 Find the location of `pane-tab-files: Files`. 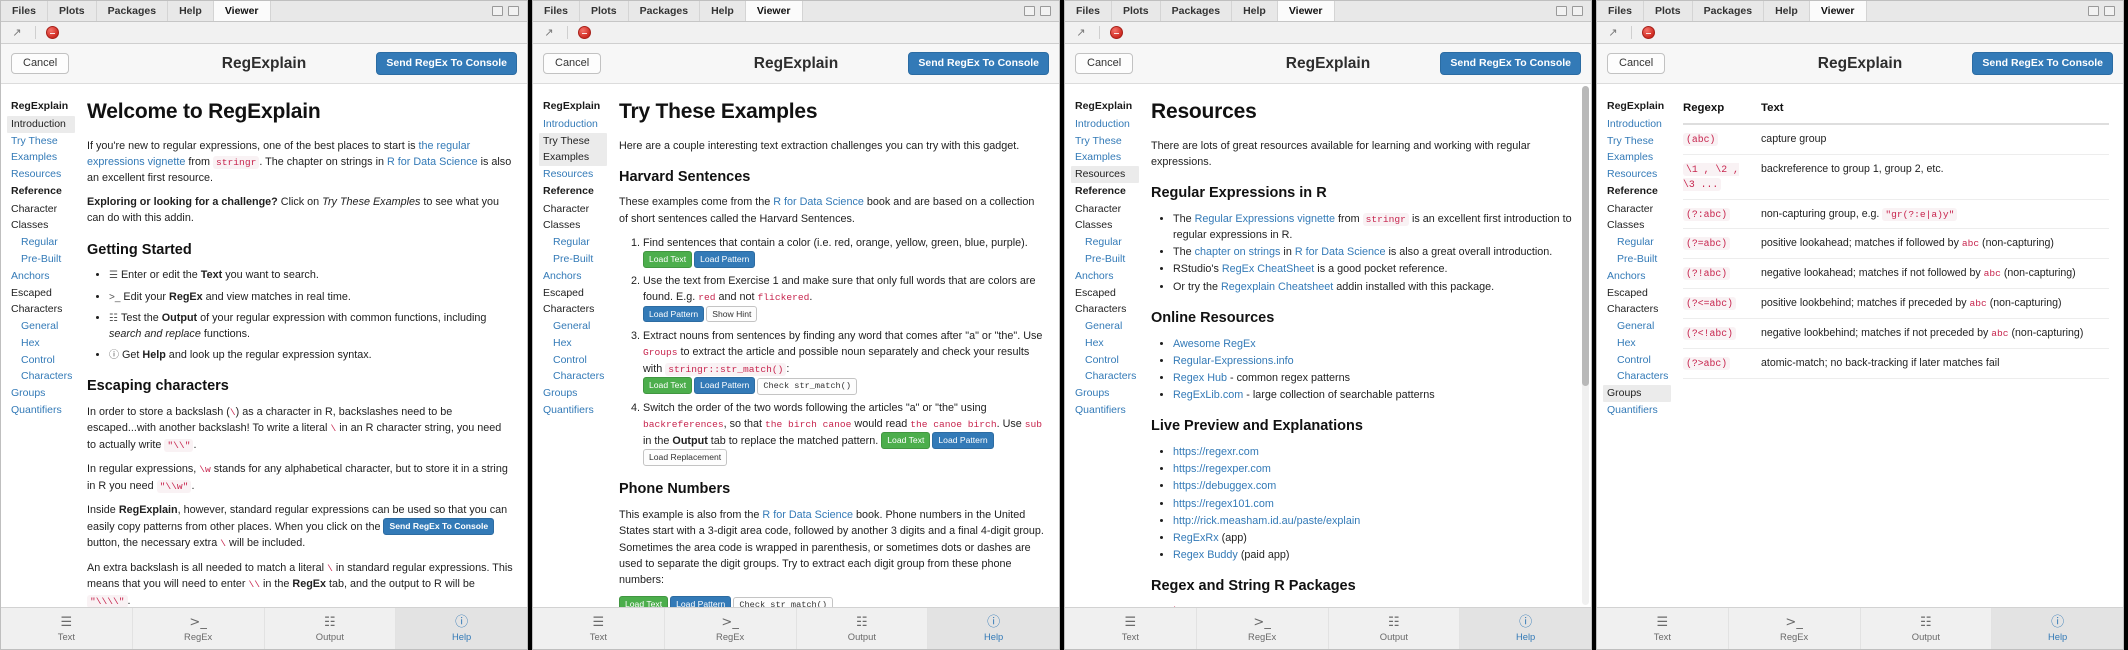

pane-tab-files: Files is located at coordinates (24, 11).